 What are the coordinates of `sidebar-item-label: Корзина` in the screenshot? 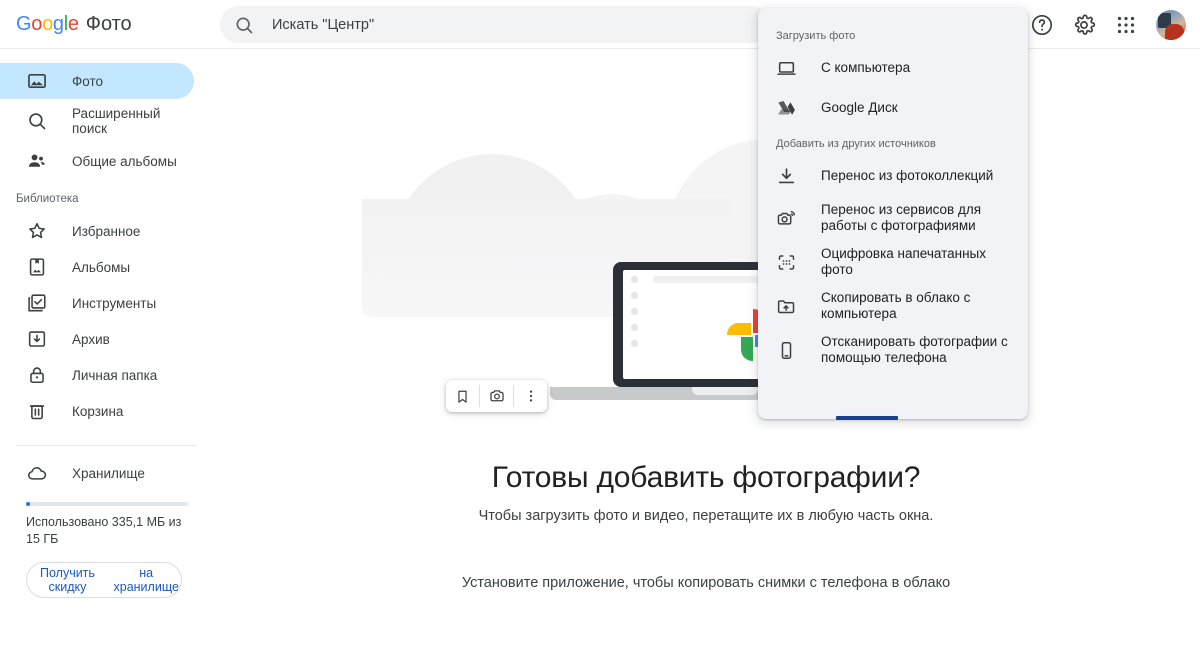 It's located at (98, 411).